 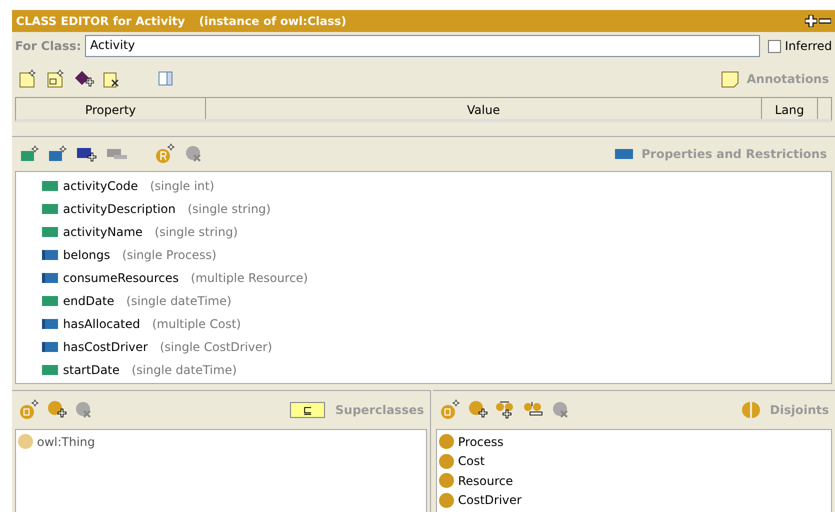 What do you see at coordinates (484, 108) in the screenshot?
I see `column-header: Value` at bounding box center [484, 108].